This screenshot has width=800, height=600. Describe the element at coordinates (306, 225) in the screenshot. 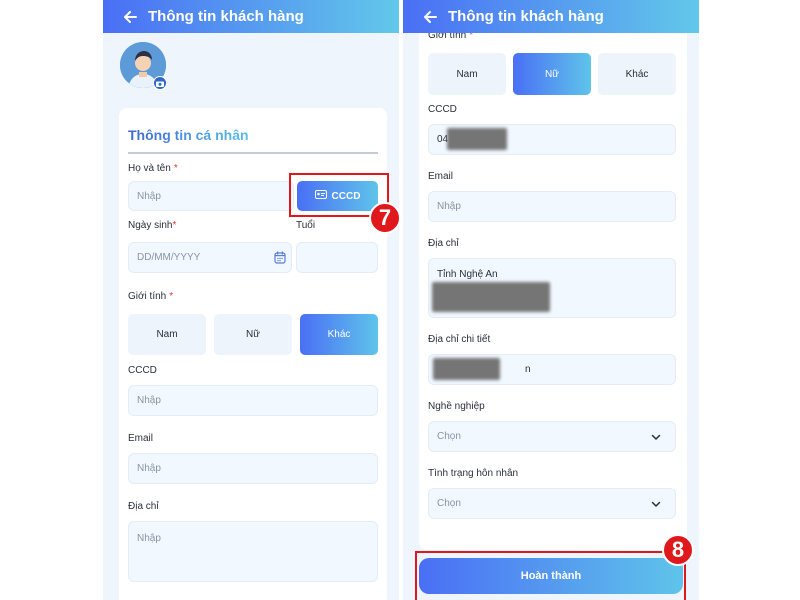

I see `age-label: Tuổi` at that location.